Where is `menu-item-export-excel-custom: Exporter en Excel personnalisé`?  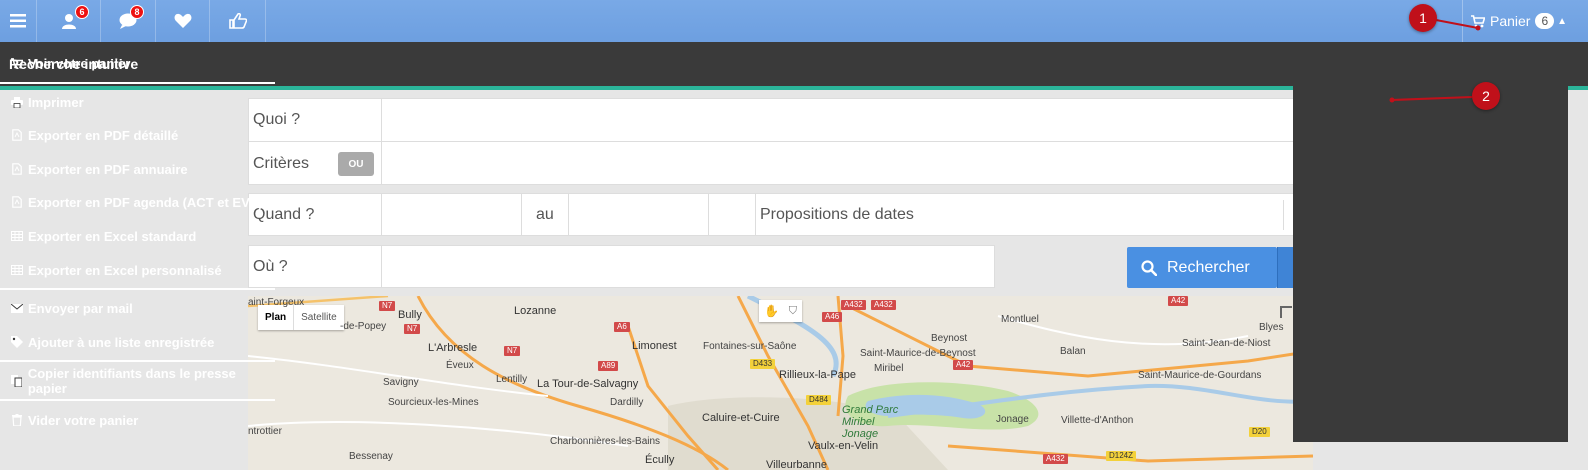
menu-item-export-excel-custom: Exporter en Excel personnalisé is located at coordinates (137, 270).